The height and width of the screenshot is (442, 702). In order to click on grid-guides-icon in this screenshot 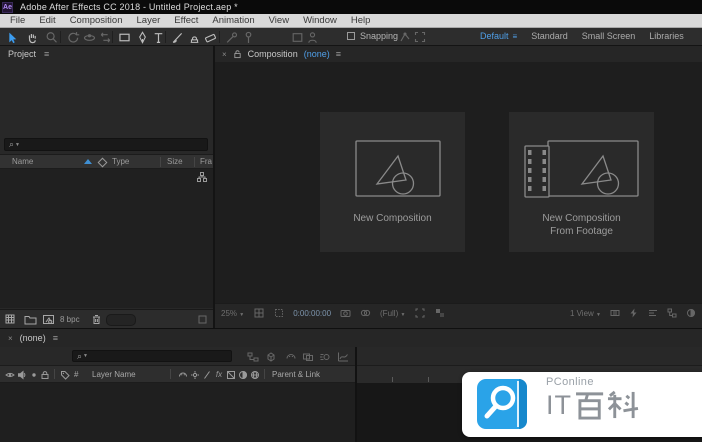, I will do `click(258, 313)`.